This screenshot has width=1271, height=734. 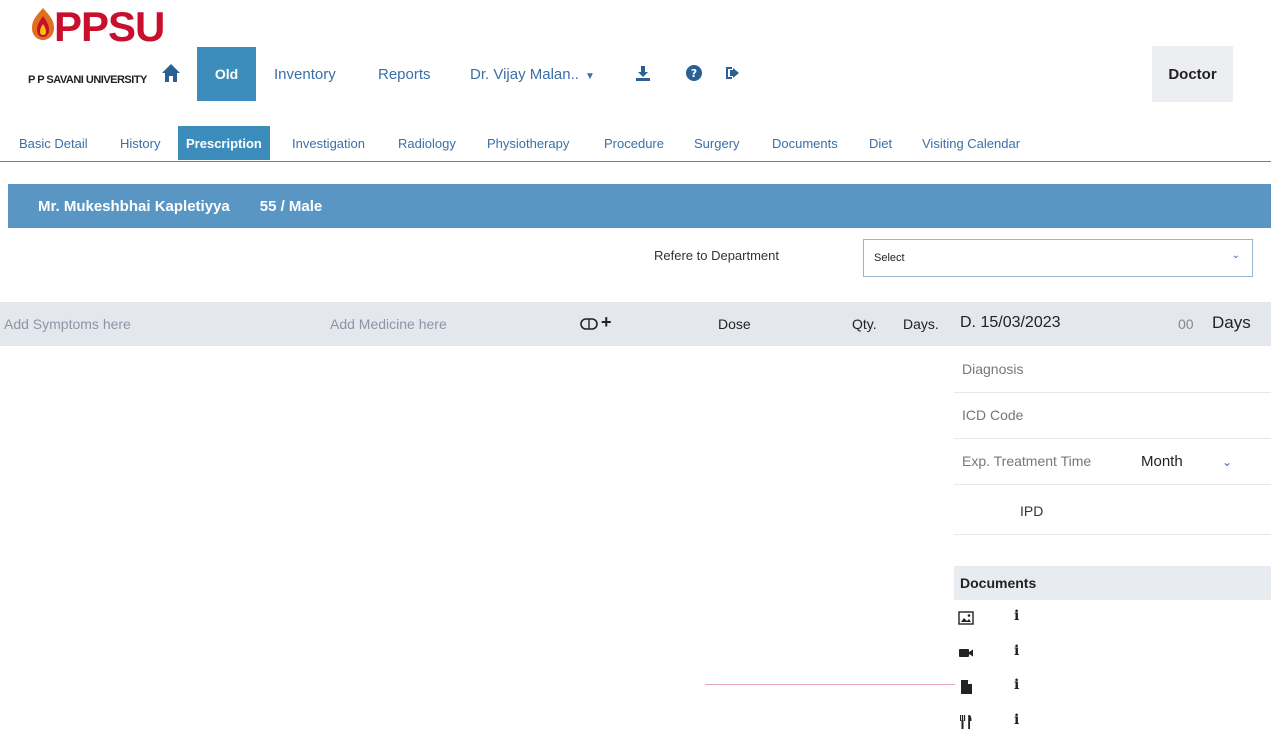 I want to click on days-unit-label: Days, so click(x=1231, y=322).